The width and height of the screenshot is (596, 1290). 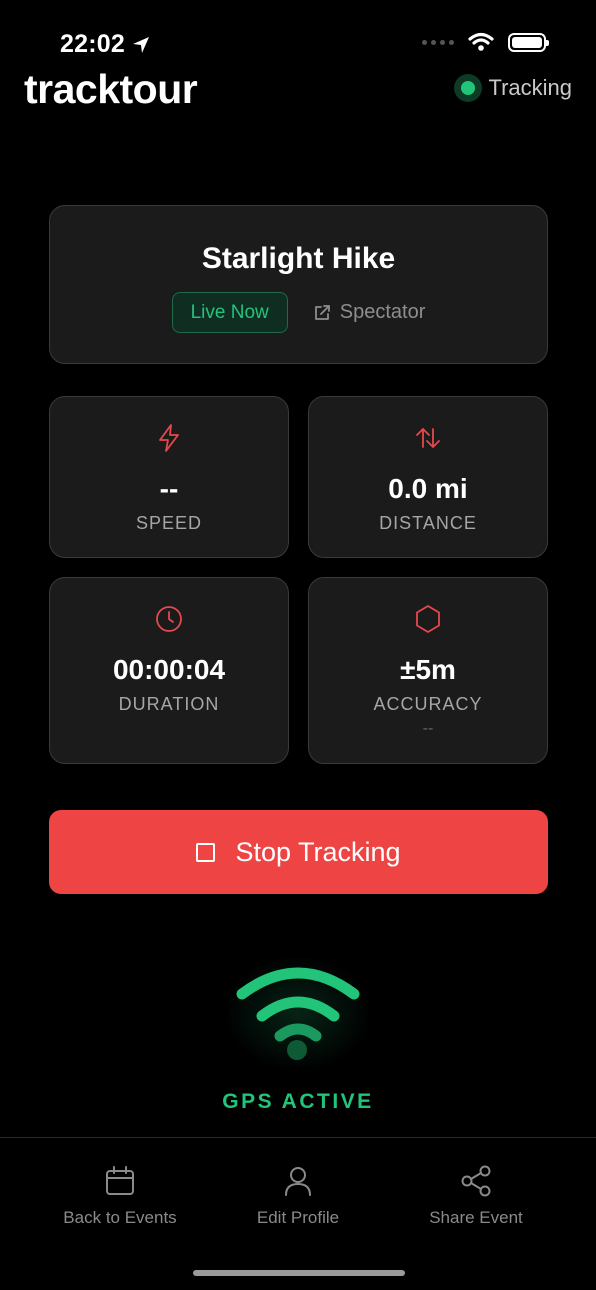 What do you see at coordinates (120, 1180) in the screenshot?
I see `calendar-icon` at bounding box center [120, 1180].